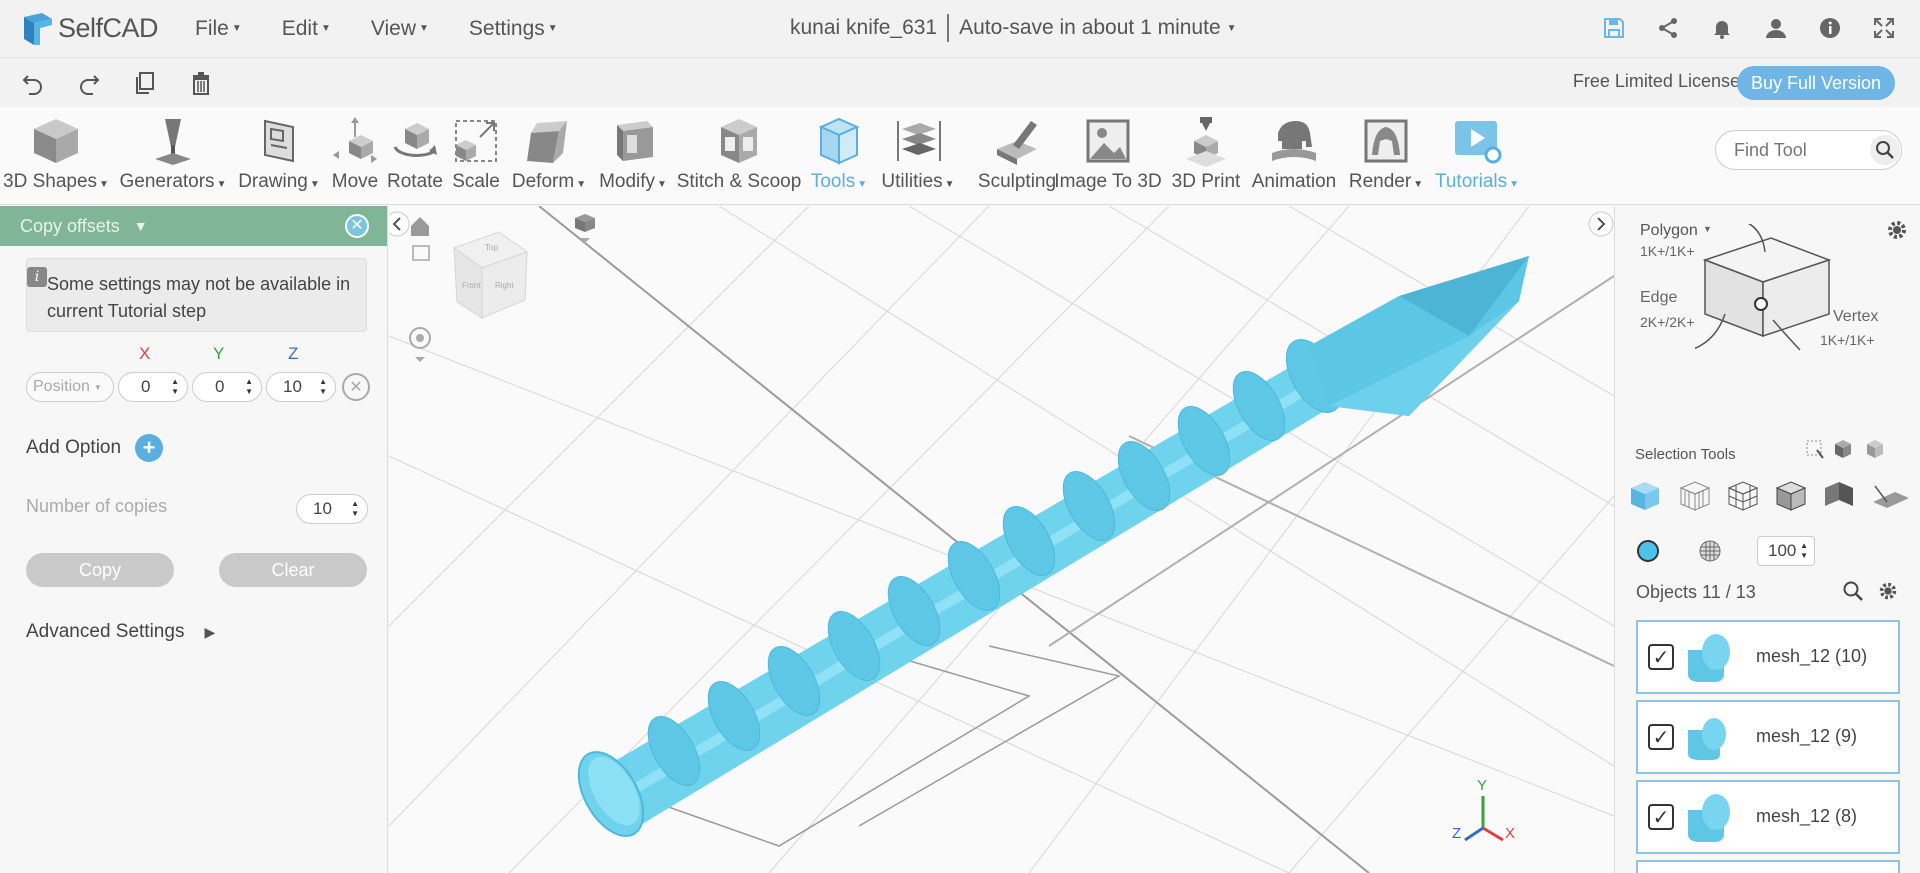 The width and height of the screenshot is (1920, 873). Describe the element at coordinates (1830, 28) in the screenshot. I see `info-button` at that location.